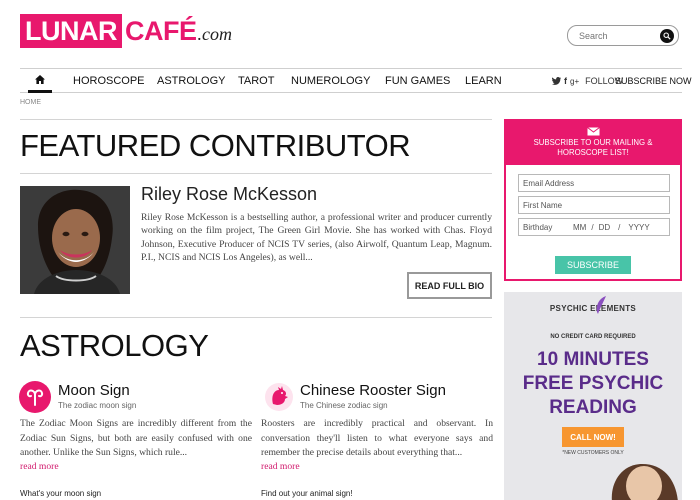 The image size is (700, 500). Describe the element at coordinates (667, 36) in the screenshot. I see `search-icon` at that location.